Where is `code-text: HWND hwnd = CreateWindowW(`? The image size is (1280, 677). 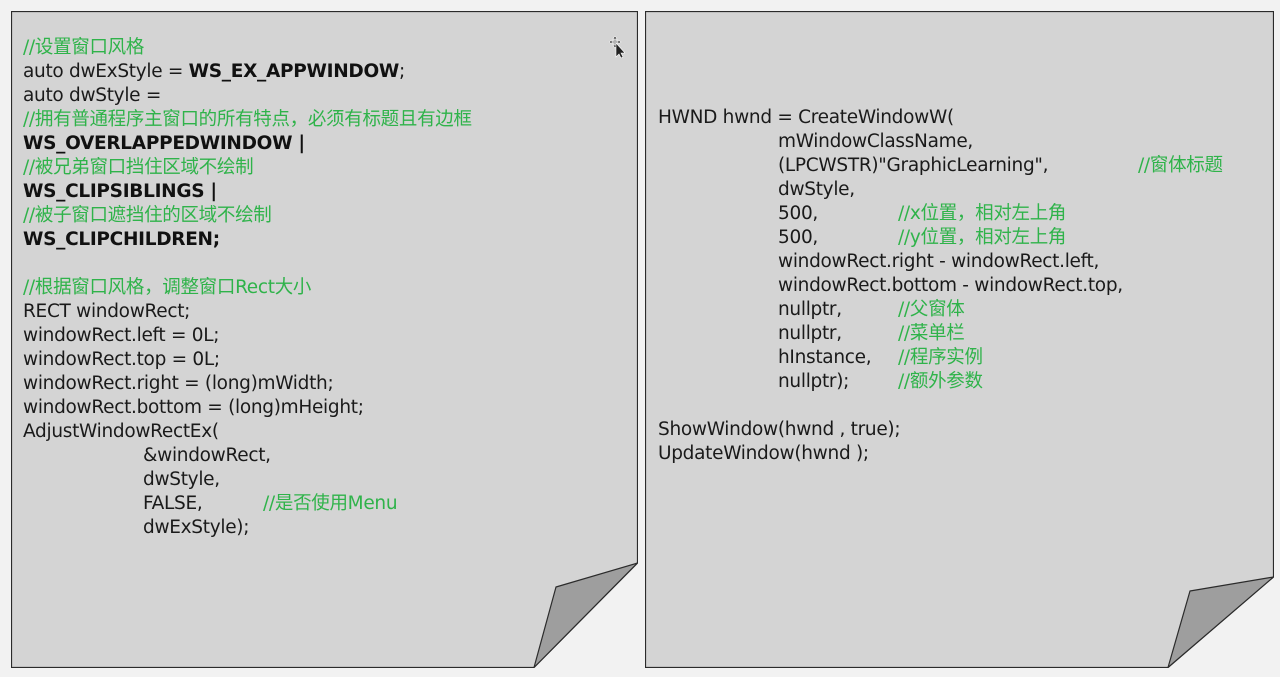 code-text: HWND hwnd = CreateWindowW( is located at coordinates (806, 117).